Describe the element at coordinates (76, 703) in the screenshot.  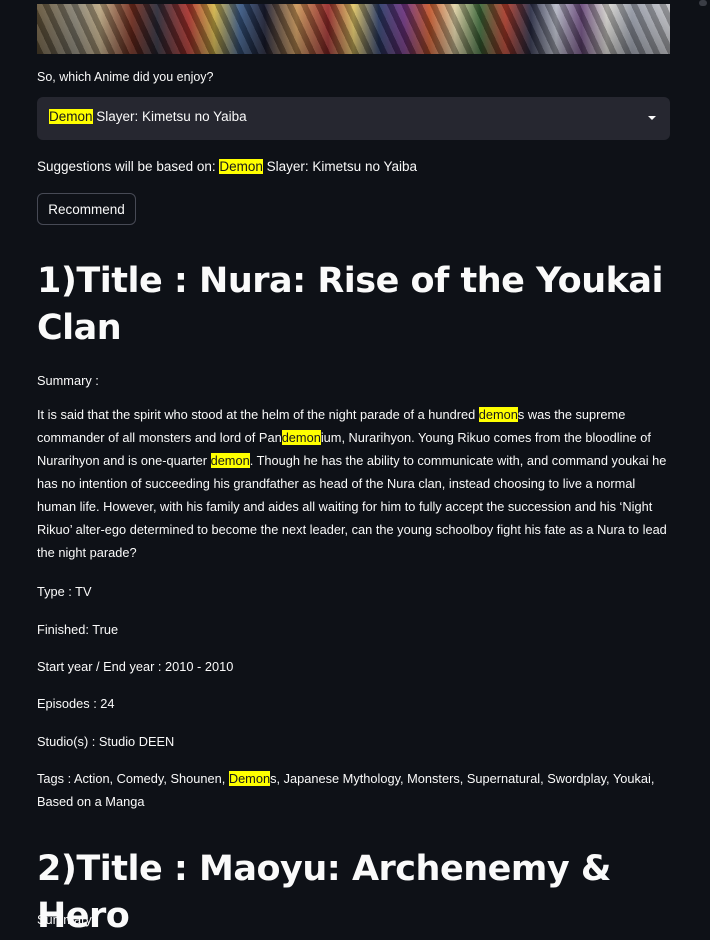
I see `episodes-field: Episodes : 24` at that location.